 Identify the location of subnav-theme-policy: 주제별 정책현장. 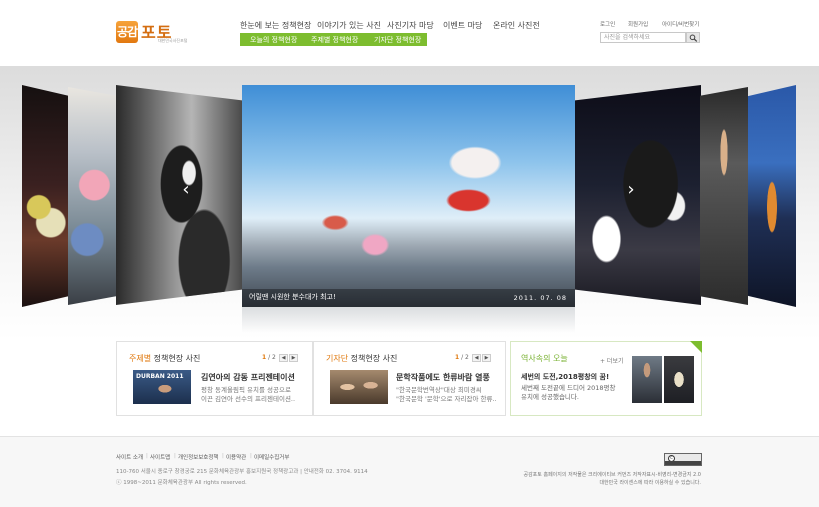
(334, 40).